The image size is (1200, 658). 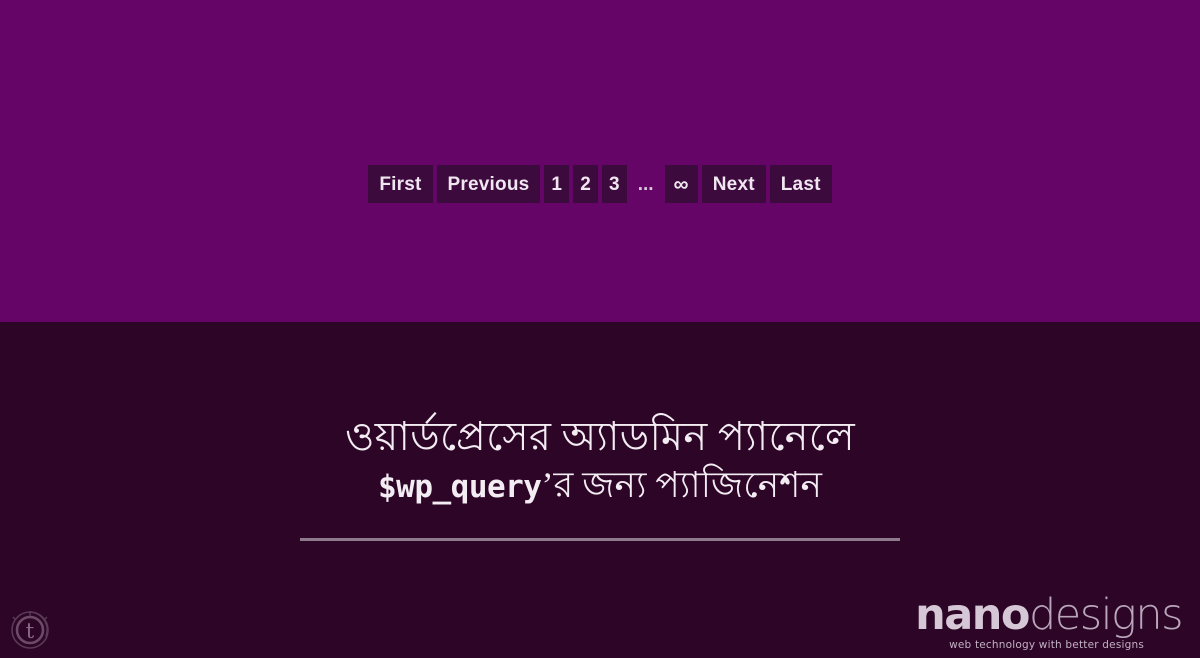 I want to click on slide-title-line-2: $wp_query’র জন্য প্যাজিনেশন, so click(x=600, y=485).